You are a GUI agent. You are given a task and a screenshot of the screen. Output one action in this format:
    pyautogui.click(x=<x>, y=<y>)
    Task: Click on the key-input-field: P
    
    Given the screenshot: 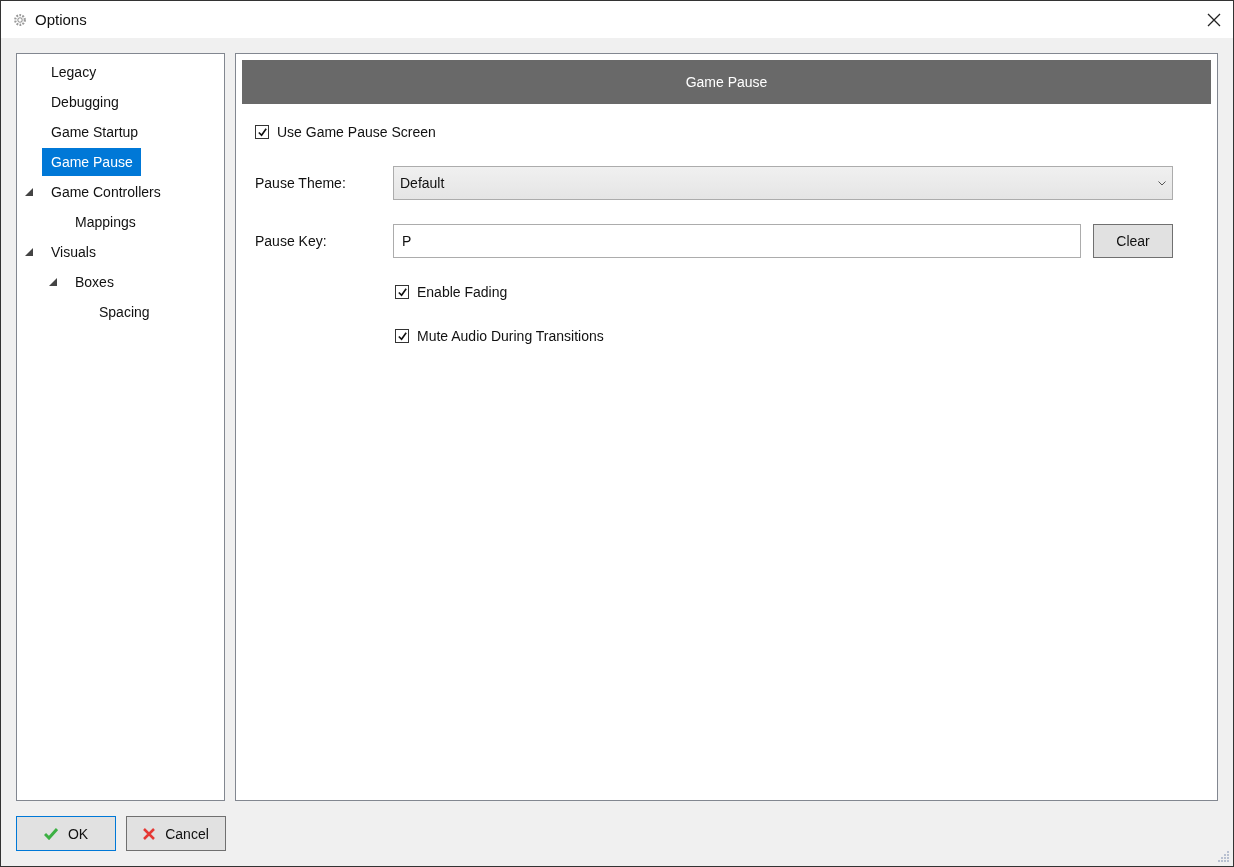 What is the action you would take?
    pyautogui.click(x=737, y=241)
    